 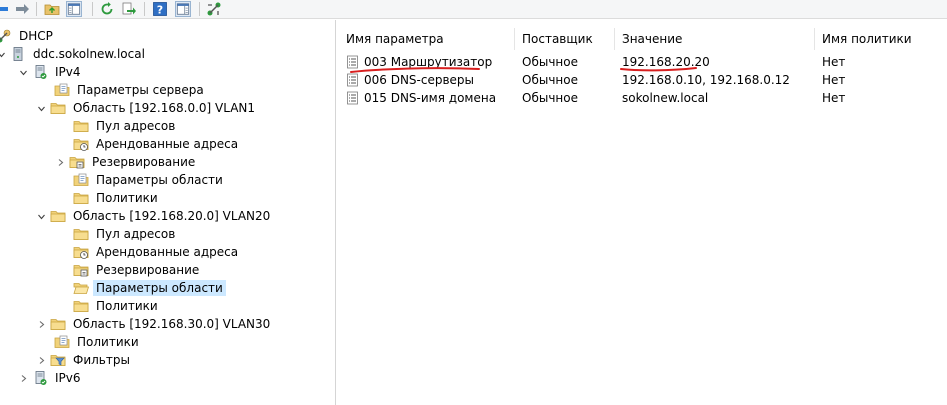 I want to click on show-hide-tree-button, so click(x=74, y=9).